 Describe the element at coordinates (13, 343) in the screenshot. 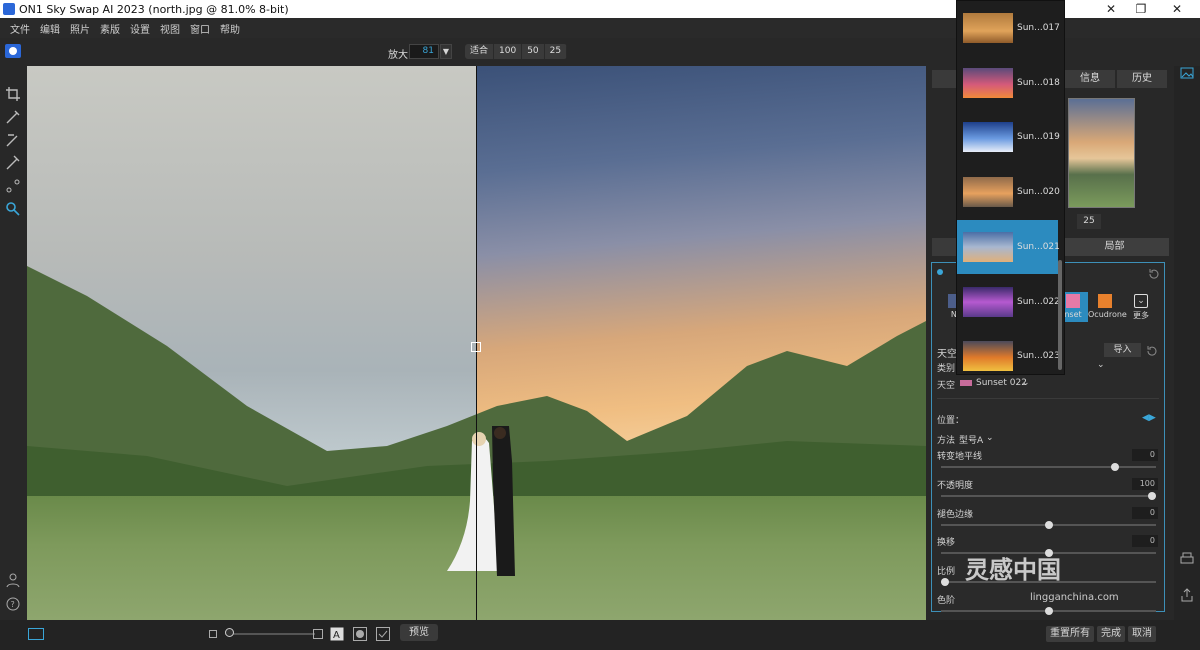

I see `left-toolbar: ?` at that location.